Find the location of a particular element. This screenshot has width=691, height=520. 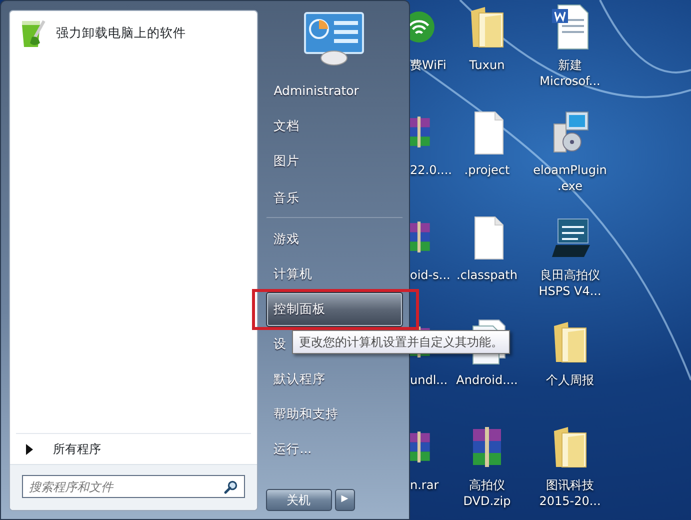

menu-item: Administrator is located at coordinates (334, 91).